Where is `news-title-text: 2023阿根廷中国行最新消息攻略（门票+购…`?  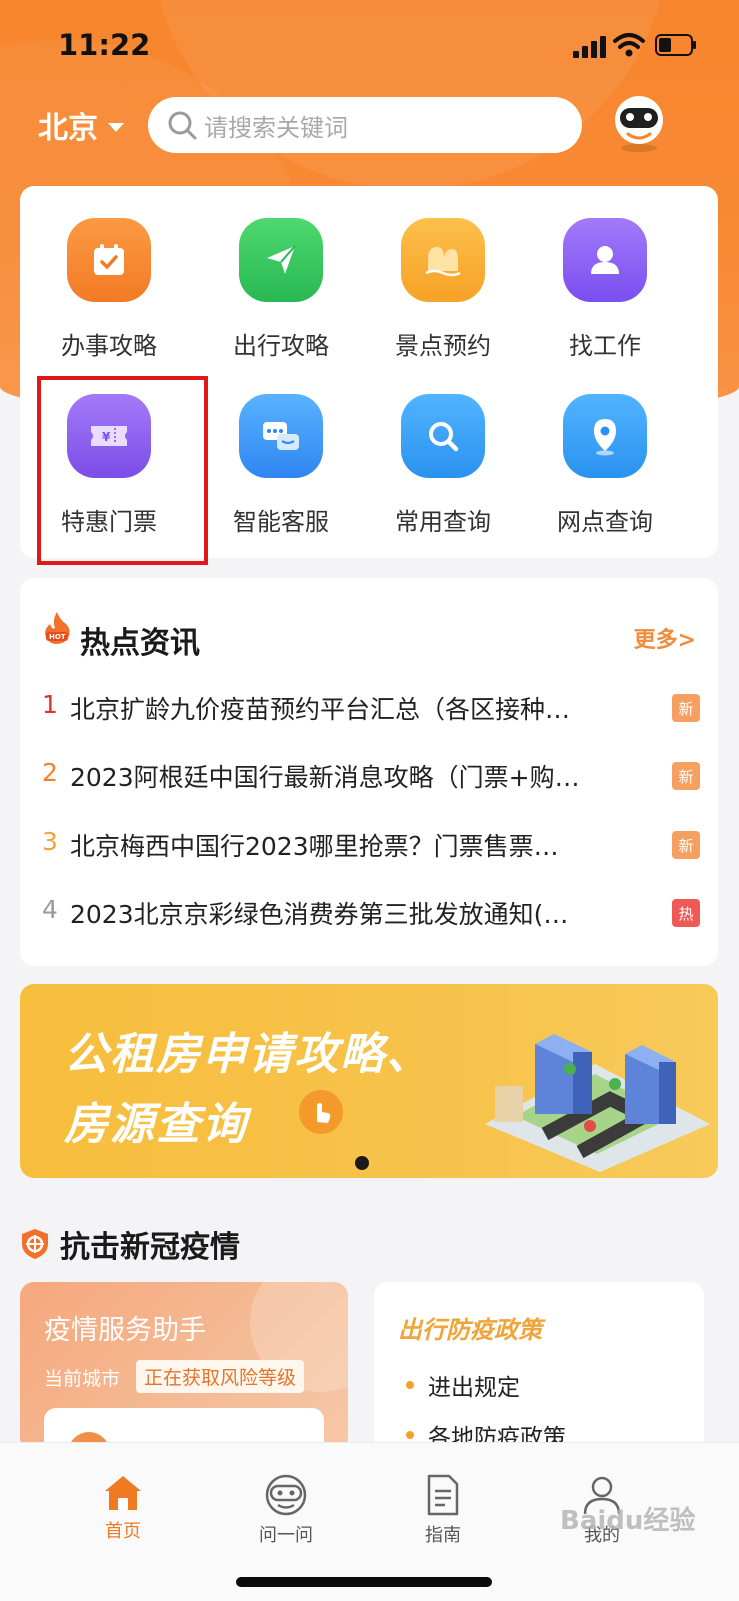
news-title-text: 2023阿根廷中国行最新消息攻略（门票+购… is located at coordinates (325, 777).